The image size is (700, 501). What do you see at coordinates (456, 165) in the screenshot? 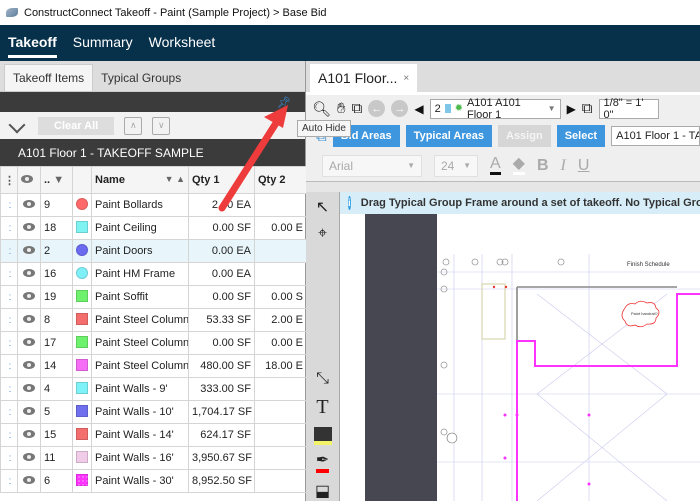
I see `font-size-select: 24 ▼` at bounding box center [456, 165].